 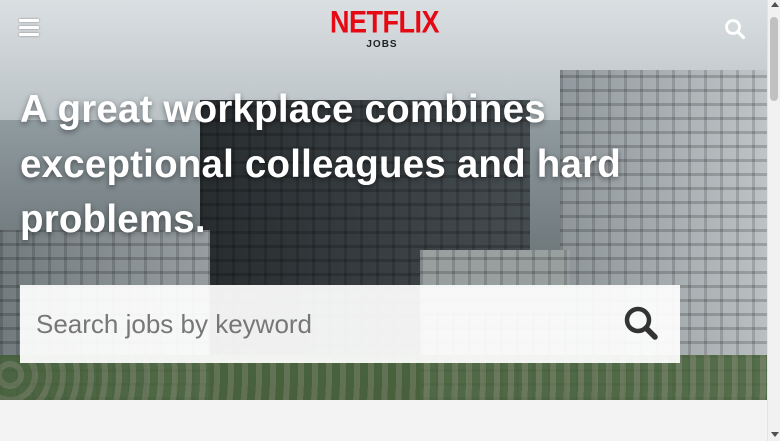 I want to click on logo-wordmark: NETFLIX, so click(x=385, y=22).